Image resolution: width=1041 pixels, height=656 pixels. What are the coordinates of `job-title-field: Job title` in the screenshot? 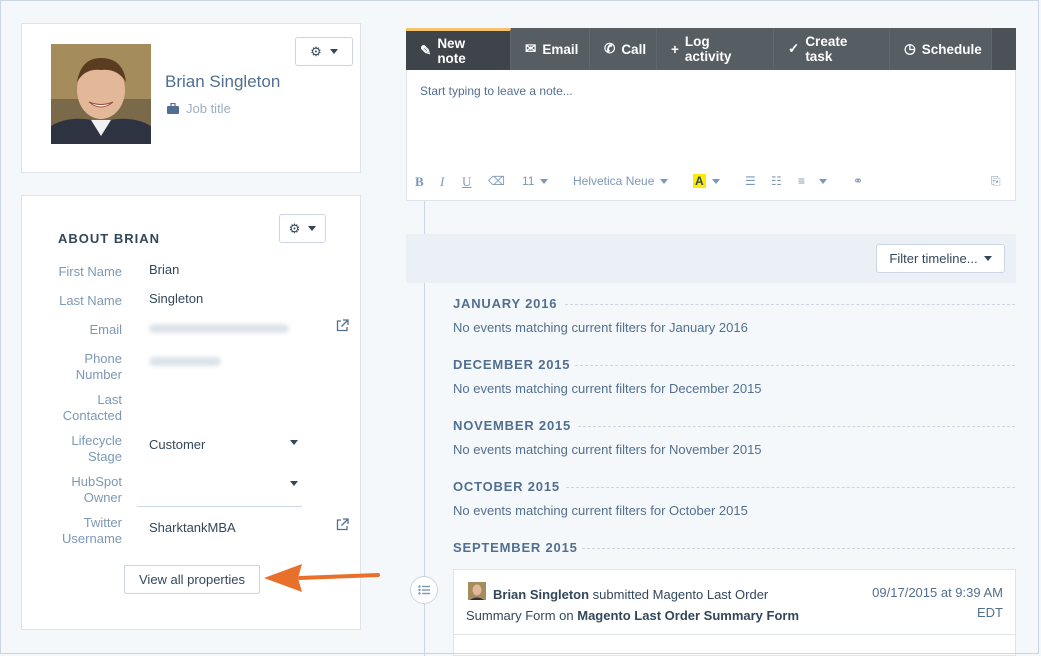 It's located at (208, 108).